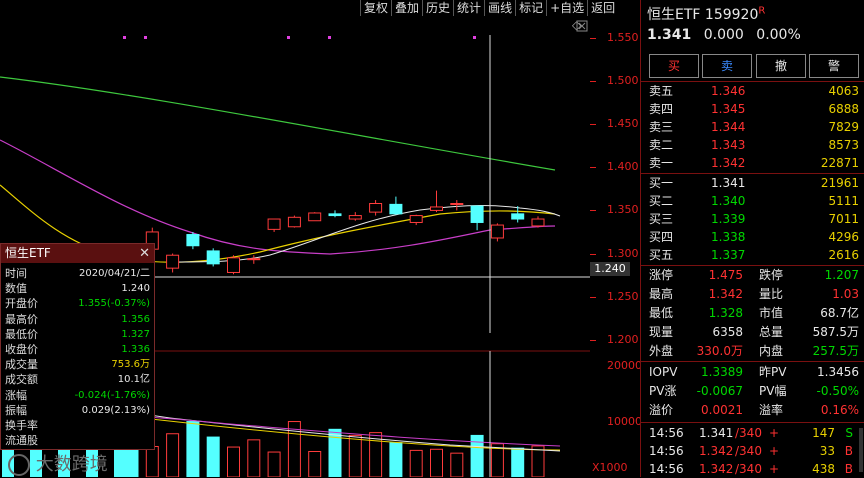 This screenshot has height=478, width=864. What do you see at coordinates (21, 380) in the screenshot?
I see `tooltip-row-label: 成交额` at bounding box center [21, 380].